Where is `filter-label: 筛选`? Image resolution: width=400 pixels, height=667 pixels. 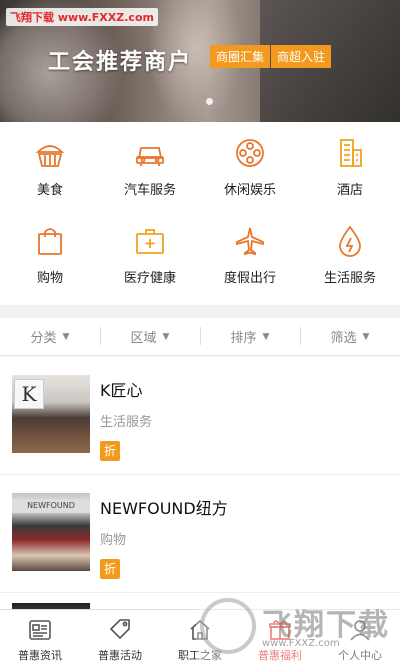
filter-label: 筛选 is located at coordinates (343, 338).